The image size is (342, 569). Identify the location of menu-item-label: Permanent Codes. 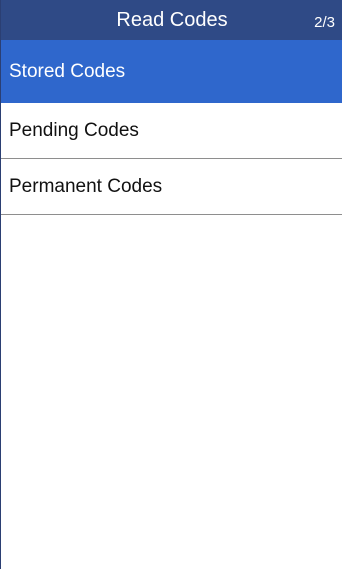
(86, 186).